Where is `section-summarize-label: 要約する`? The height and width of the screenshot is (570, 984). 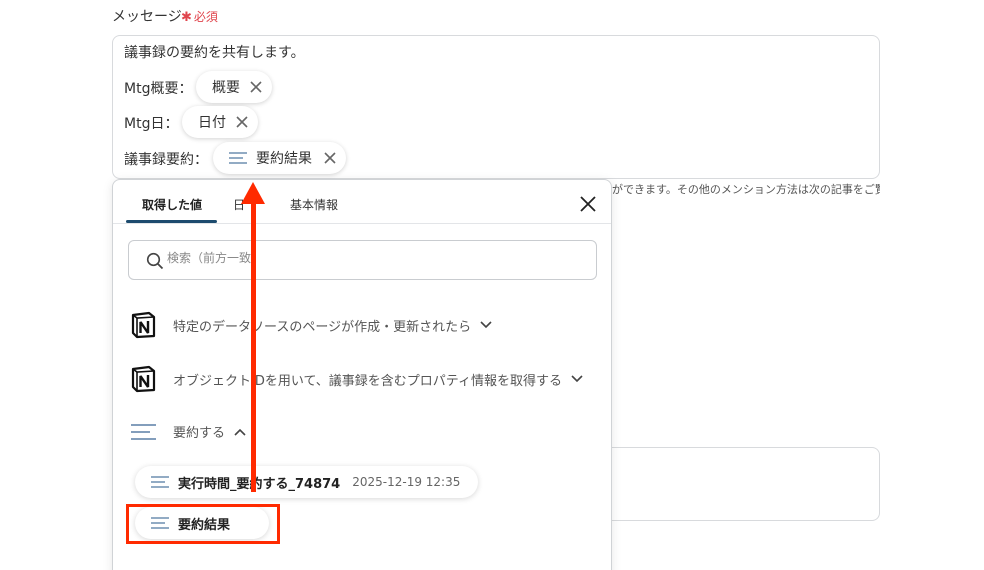
section-summarize-label: 要約する is located at coordinates (199, 433).